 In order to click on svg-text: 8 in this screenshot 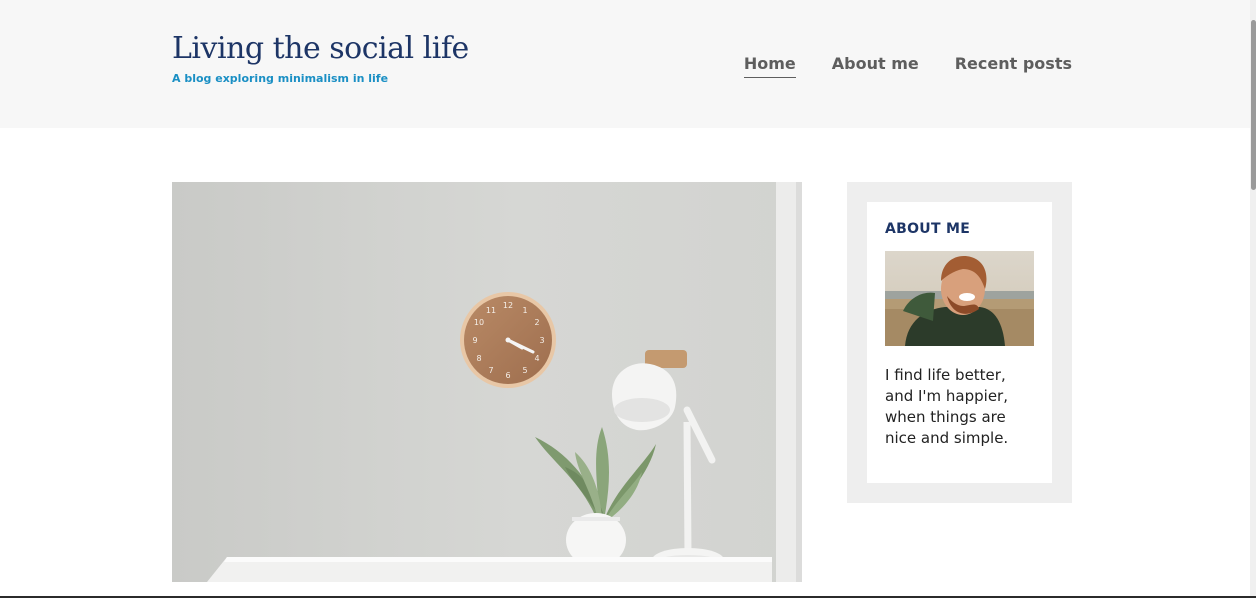, I will do `click(478, 358)`.